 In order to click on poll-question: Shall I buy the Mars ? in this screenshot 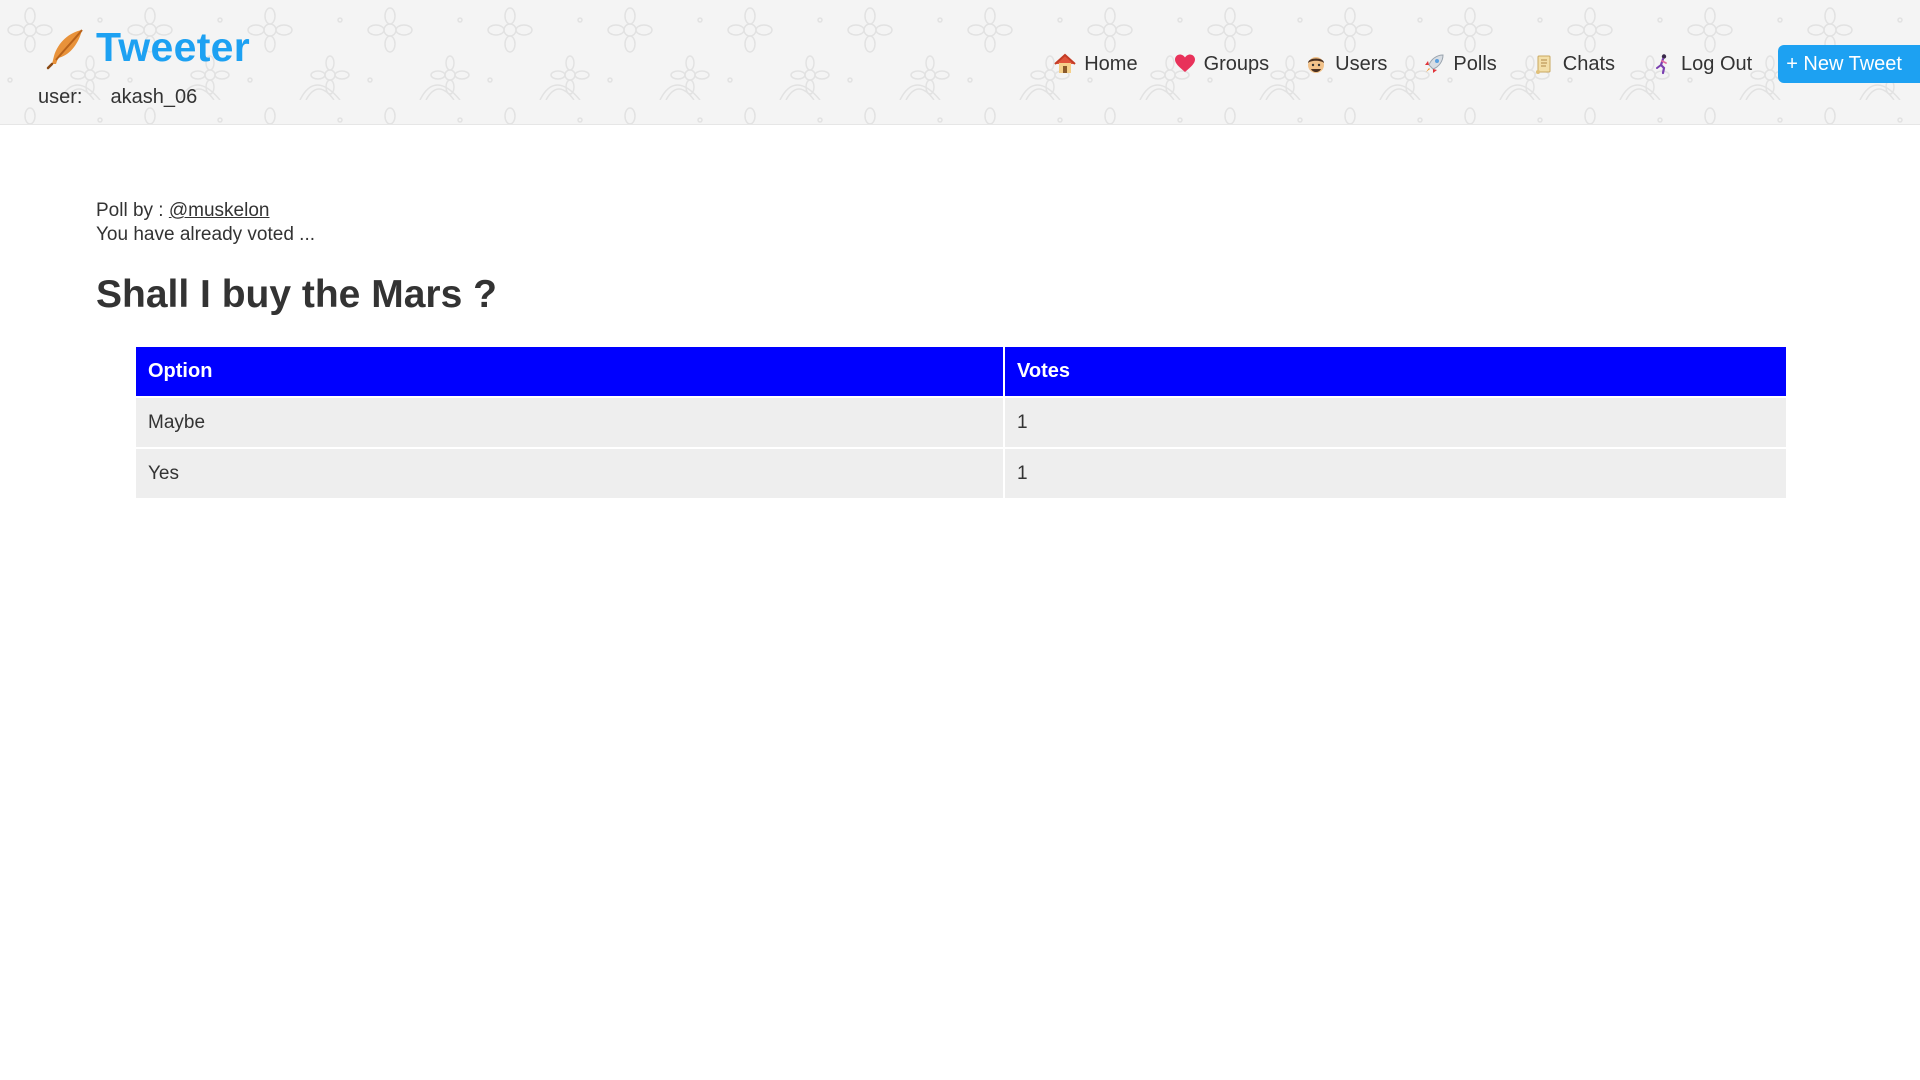, I will do `click(296, 294)`.